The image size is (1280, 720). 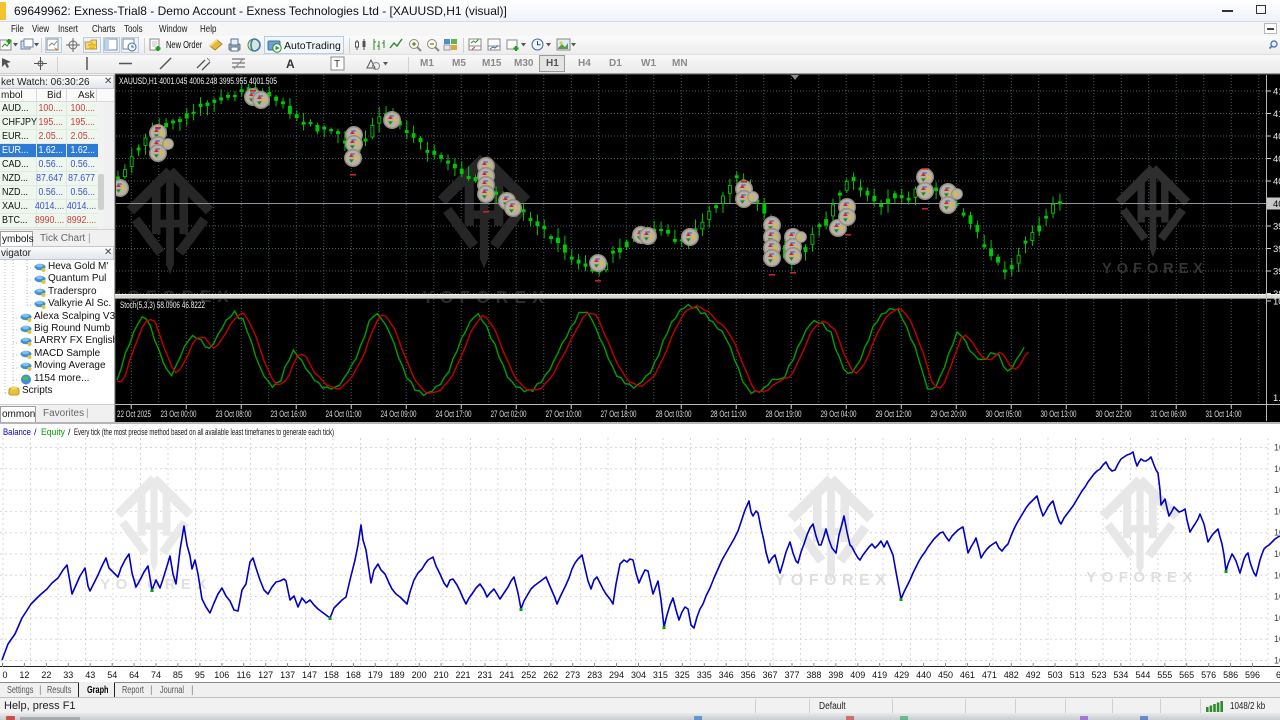 I want to click on svg-text: 346, so click(x=726, y=675).